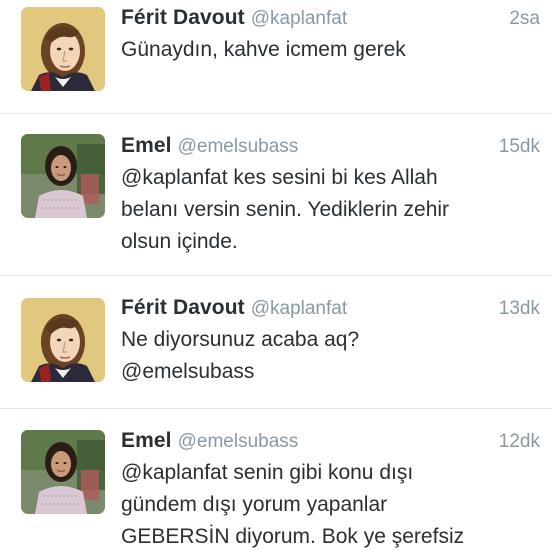 This screenshot has width=552, height=556. Describe the element at coordinates (240, 355) in the screenshot. I see `tweet-text: Ne diyorsunuz acaba aq? @emelsubass` at that location.